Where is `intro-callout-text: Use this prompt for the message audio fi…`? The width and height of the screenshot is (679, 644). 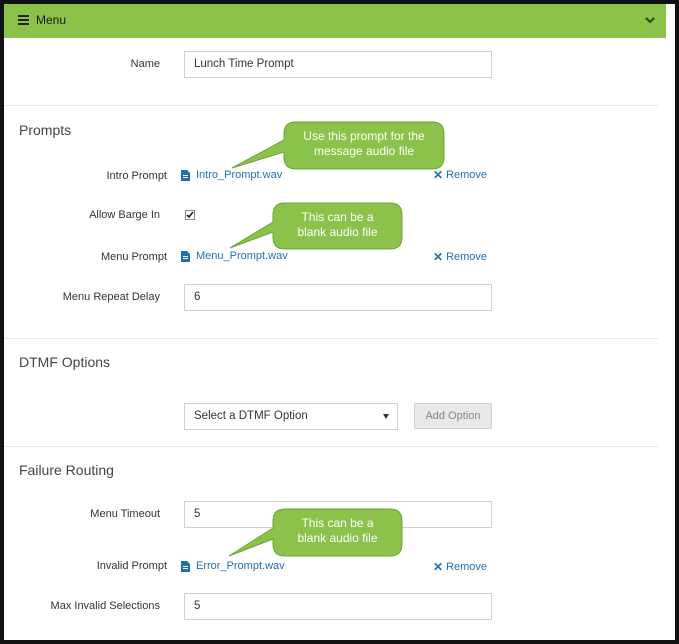 intro-callout-text: Use this prompt for the message audio fi… is located at coordinates (364, 144).